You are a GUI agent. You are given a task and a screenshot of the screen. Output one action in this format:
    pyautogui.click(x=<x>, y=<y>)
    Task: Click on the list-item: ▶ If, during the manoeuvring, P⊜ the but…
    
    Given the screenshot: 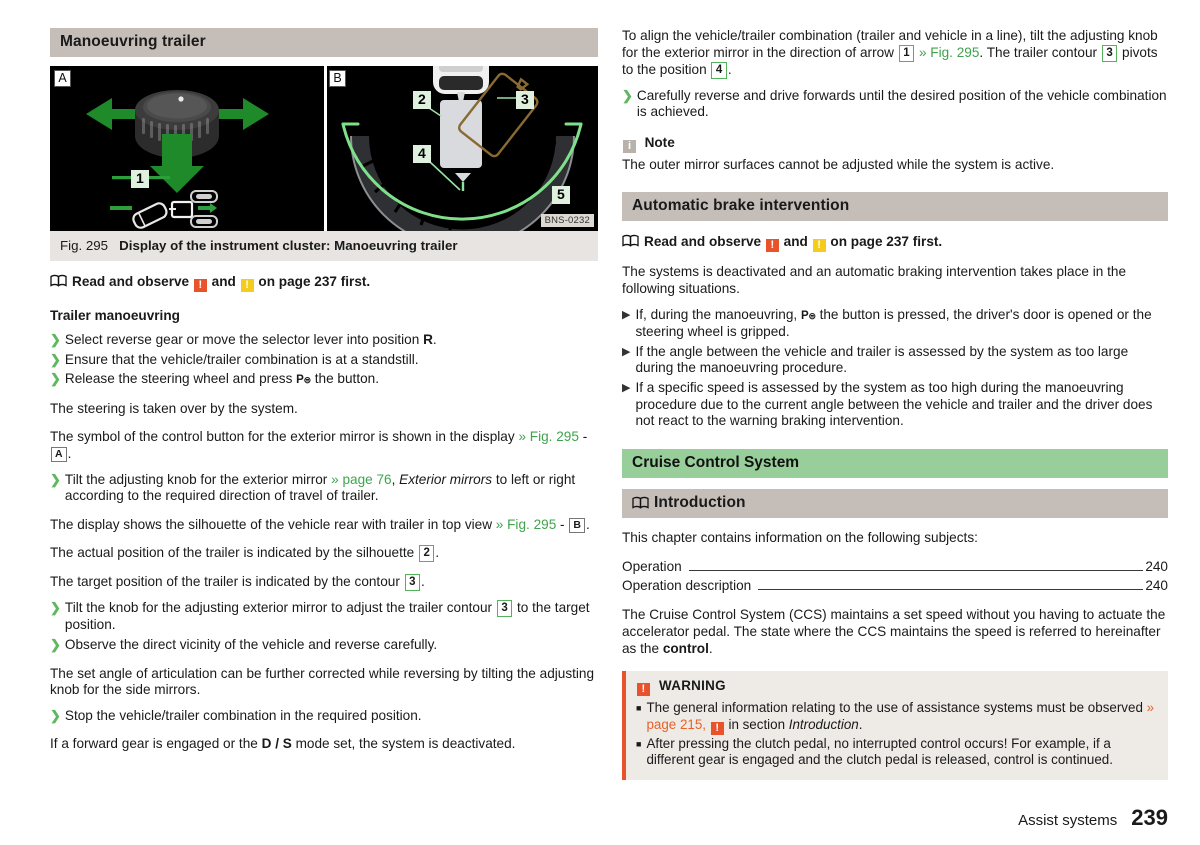 What is the action you would take?
    pyautogui.click(x=895, y=324)
    